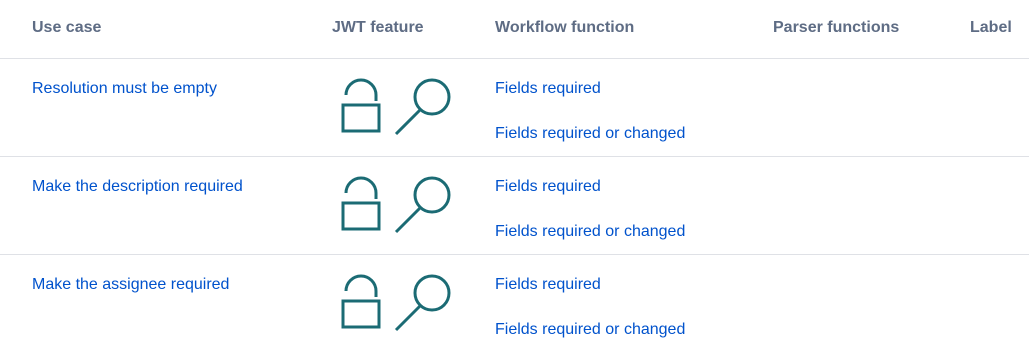  I want to click on use-case-link: Make the assignee required, so click(130, 285).